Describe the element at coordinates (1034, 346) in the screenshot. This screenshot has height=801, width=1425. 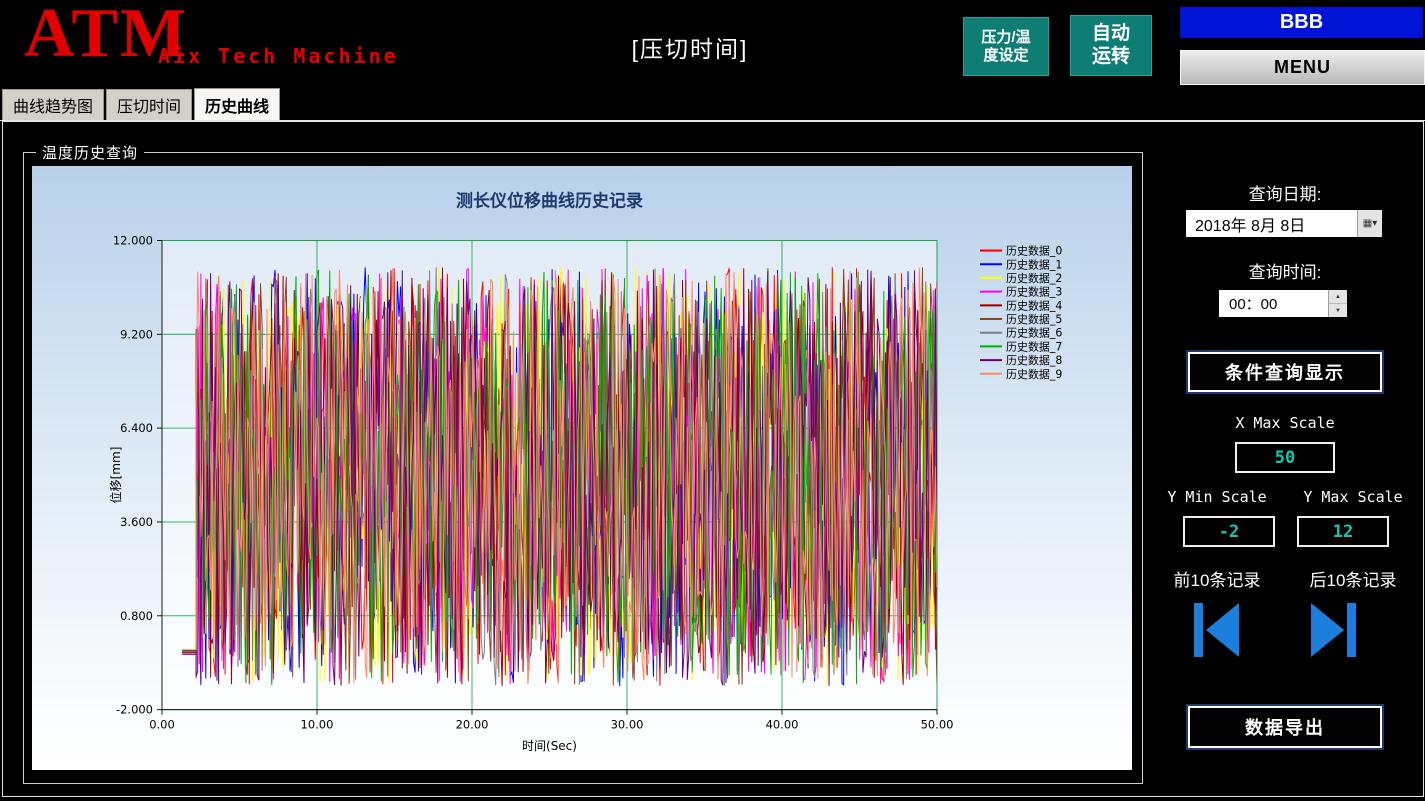
I see `svg-text: 历史数据_7` at that location.